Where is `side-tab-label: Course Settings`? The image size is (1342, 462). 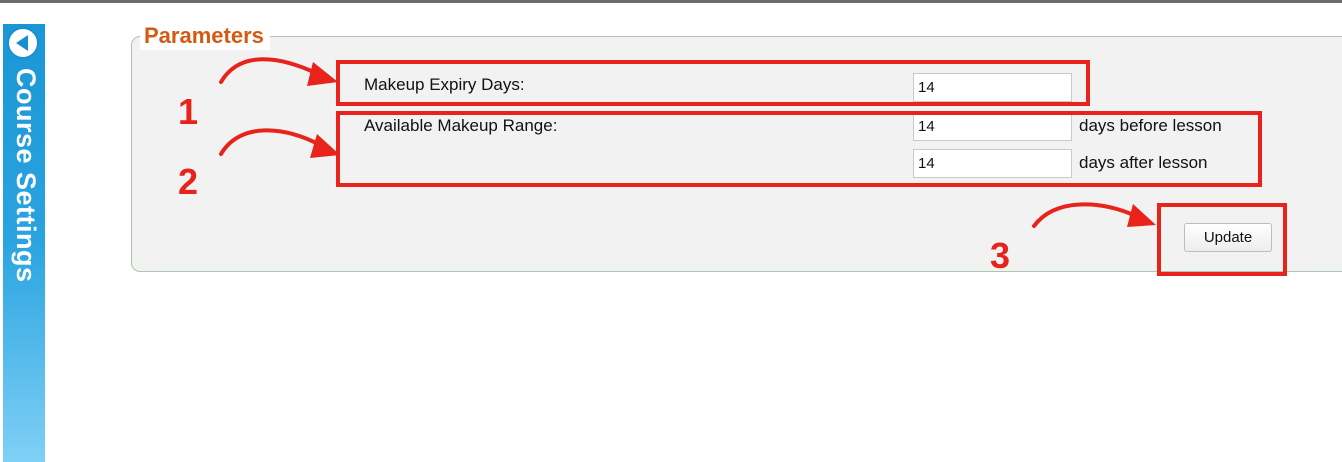 side-tab-label: Course Settings is located at coordinates (26, 175).